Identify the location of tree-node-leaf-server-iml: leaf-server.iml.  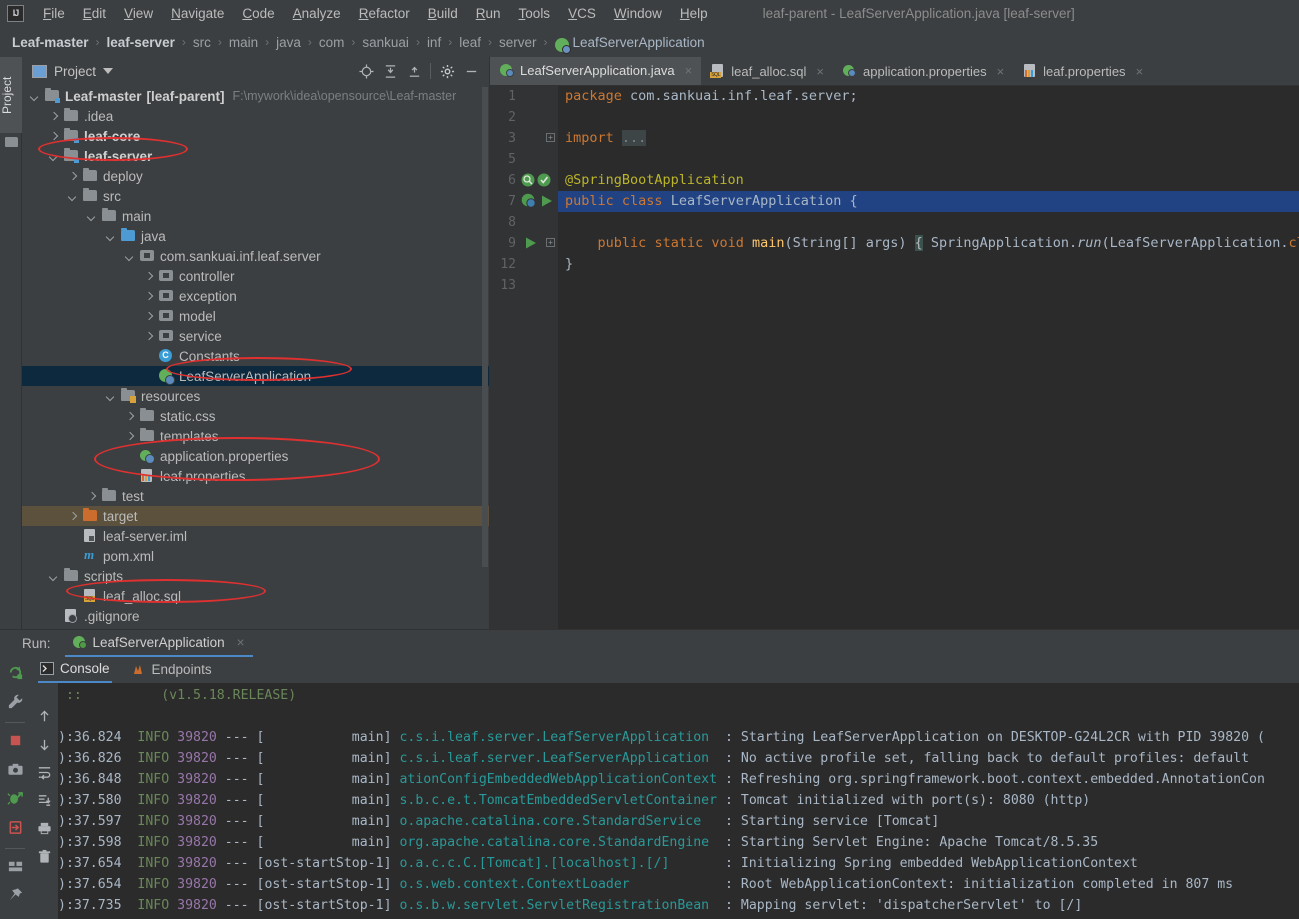
(255, 536).